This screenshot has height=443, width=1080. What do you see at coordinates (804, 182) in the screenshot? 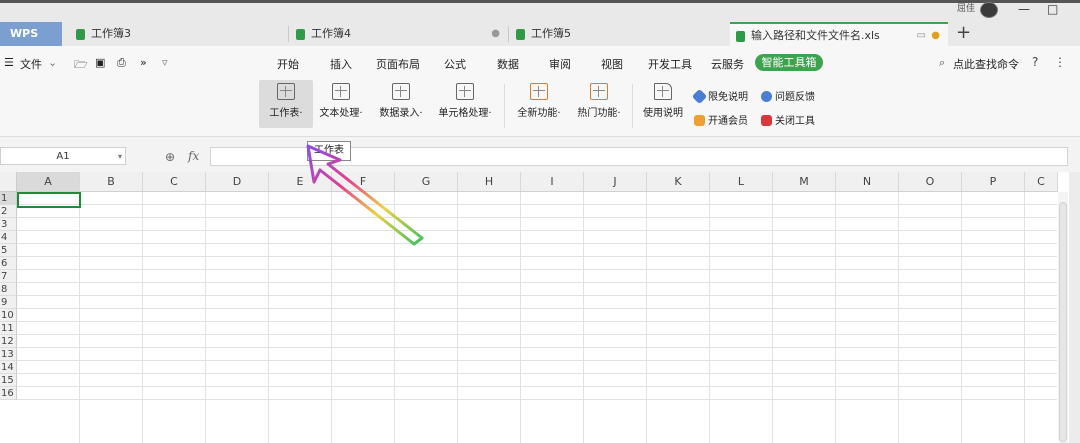
I see `column-header: M` at bounding box center [804, 182].